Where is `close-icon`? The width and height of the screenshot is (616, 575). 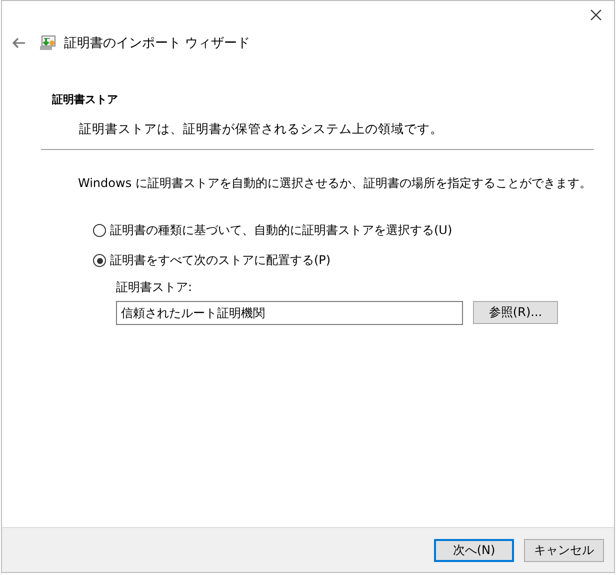
close-icon is located at coordinates (596, 15).